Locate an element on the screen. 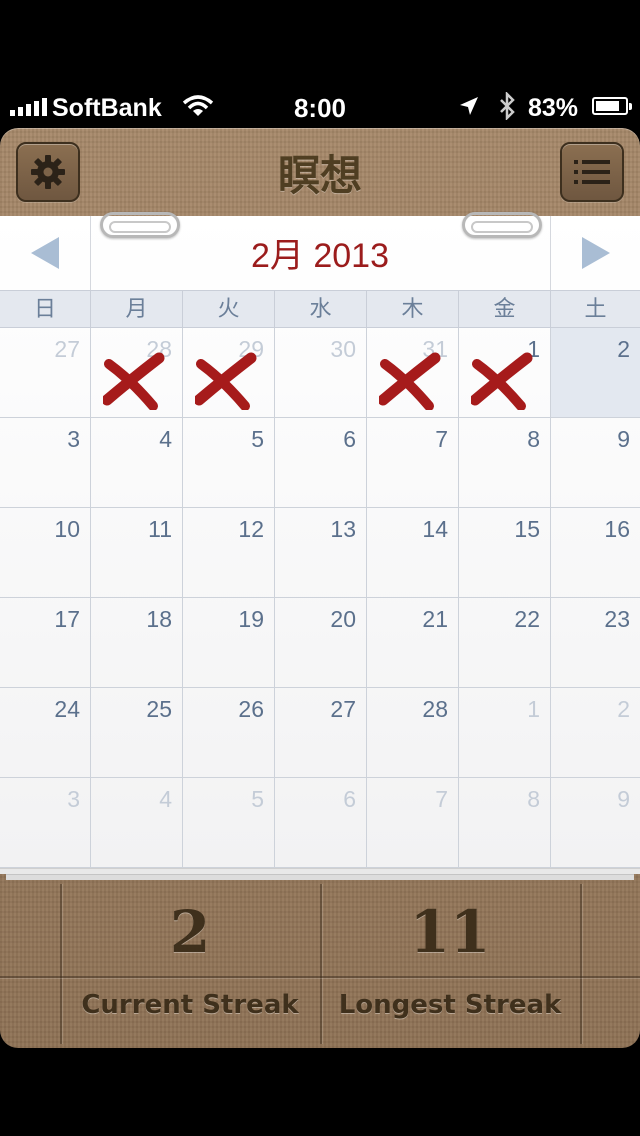 Image resolution: width=640 pixels, height=1136 pixels. menu-list-button is located at coordinates (592, 172).